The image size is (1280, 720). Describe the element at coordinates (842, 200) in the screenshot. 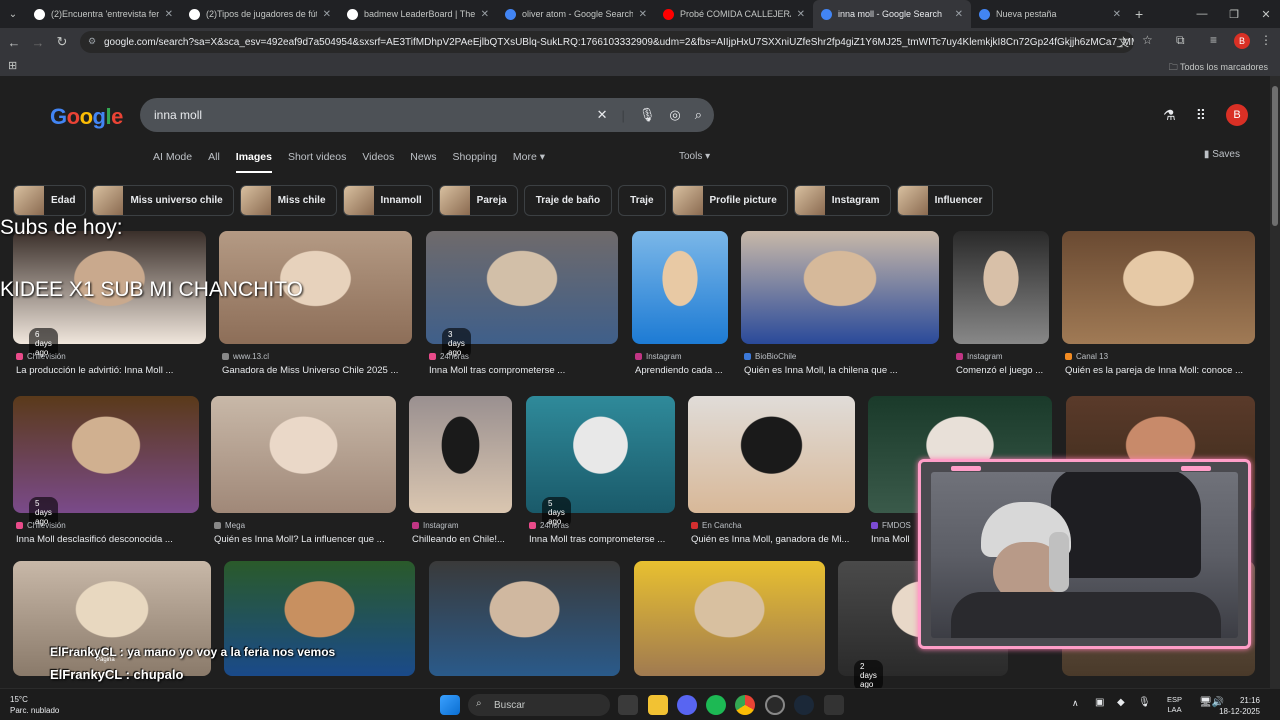

I see `refinement-chip: Instagram` at that location.